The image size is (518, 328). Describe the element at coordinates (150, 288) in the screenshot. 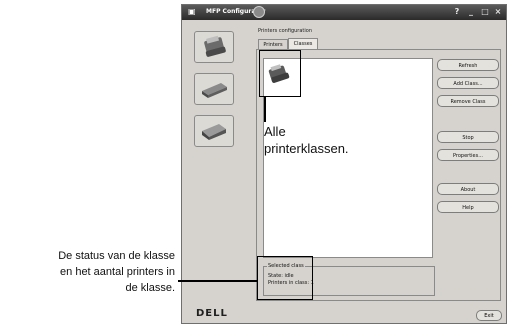

I see `status-callout-line-3: de klasse.` at that location.